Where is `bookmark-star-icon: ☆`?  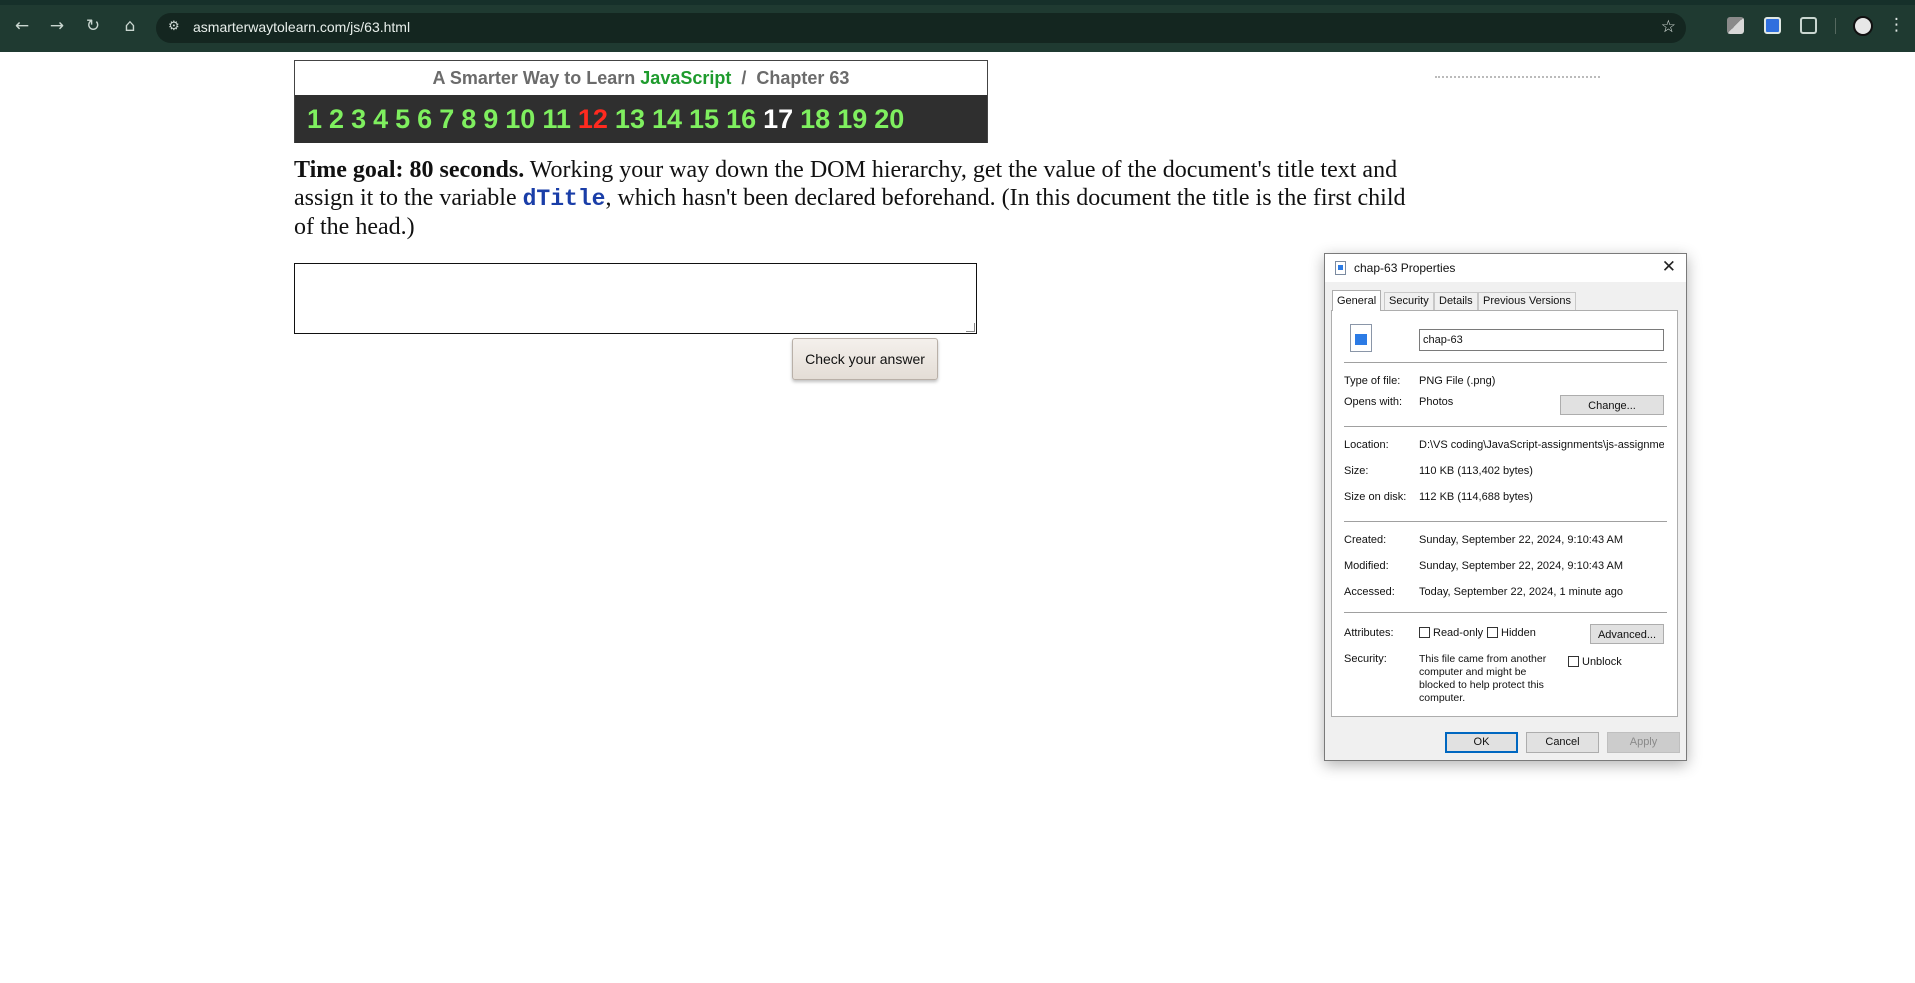 bookmark-star-icon: ☆ is located at coordinates (1668, 27).